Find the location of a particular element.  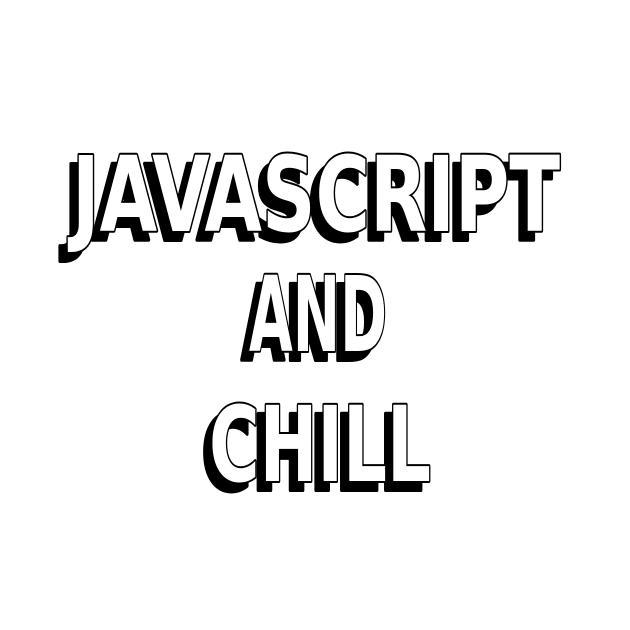

slogan-line-3-text: CHILL is located at coordinates (320, 445).